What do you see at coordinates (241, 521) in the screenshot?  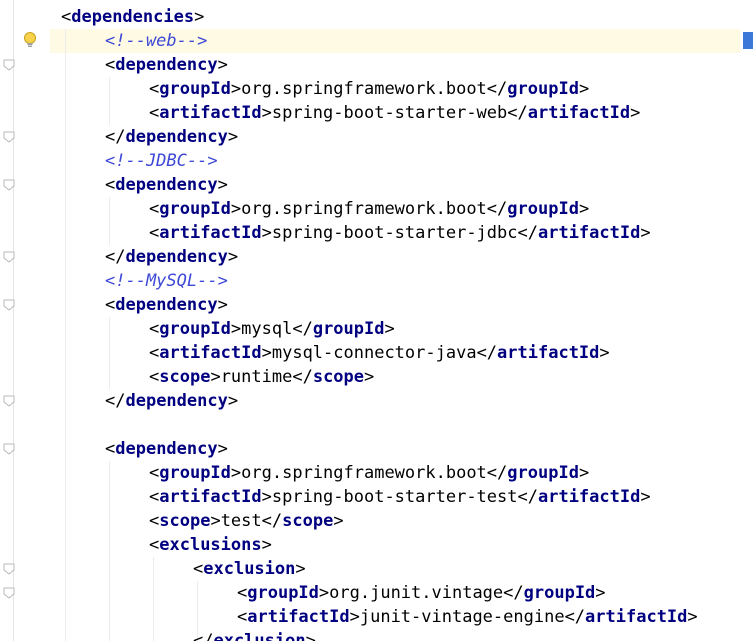 I see `xml-text-value: test` at bounding box center [241, 521].